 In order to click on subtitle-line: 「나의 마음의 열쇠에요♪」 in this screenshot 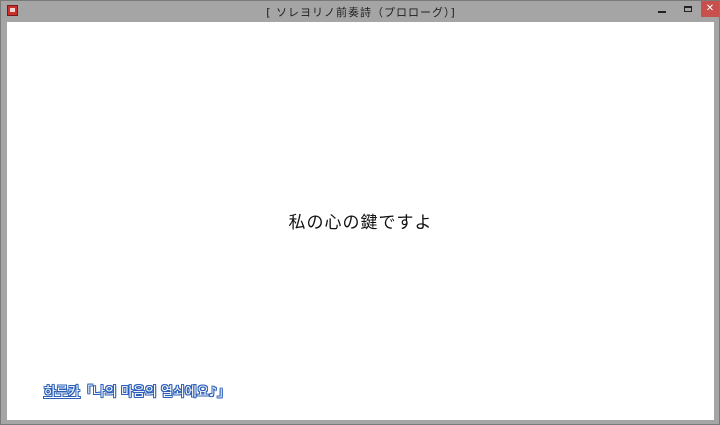, I will do `click(155, 392)`.